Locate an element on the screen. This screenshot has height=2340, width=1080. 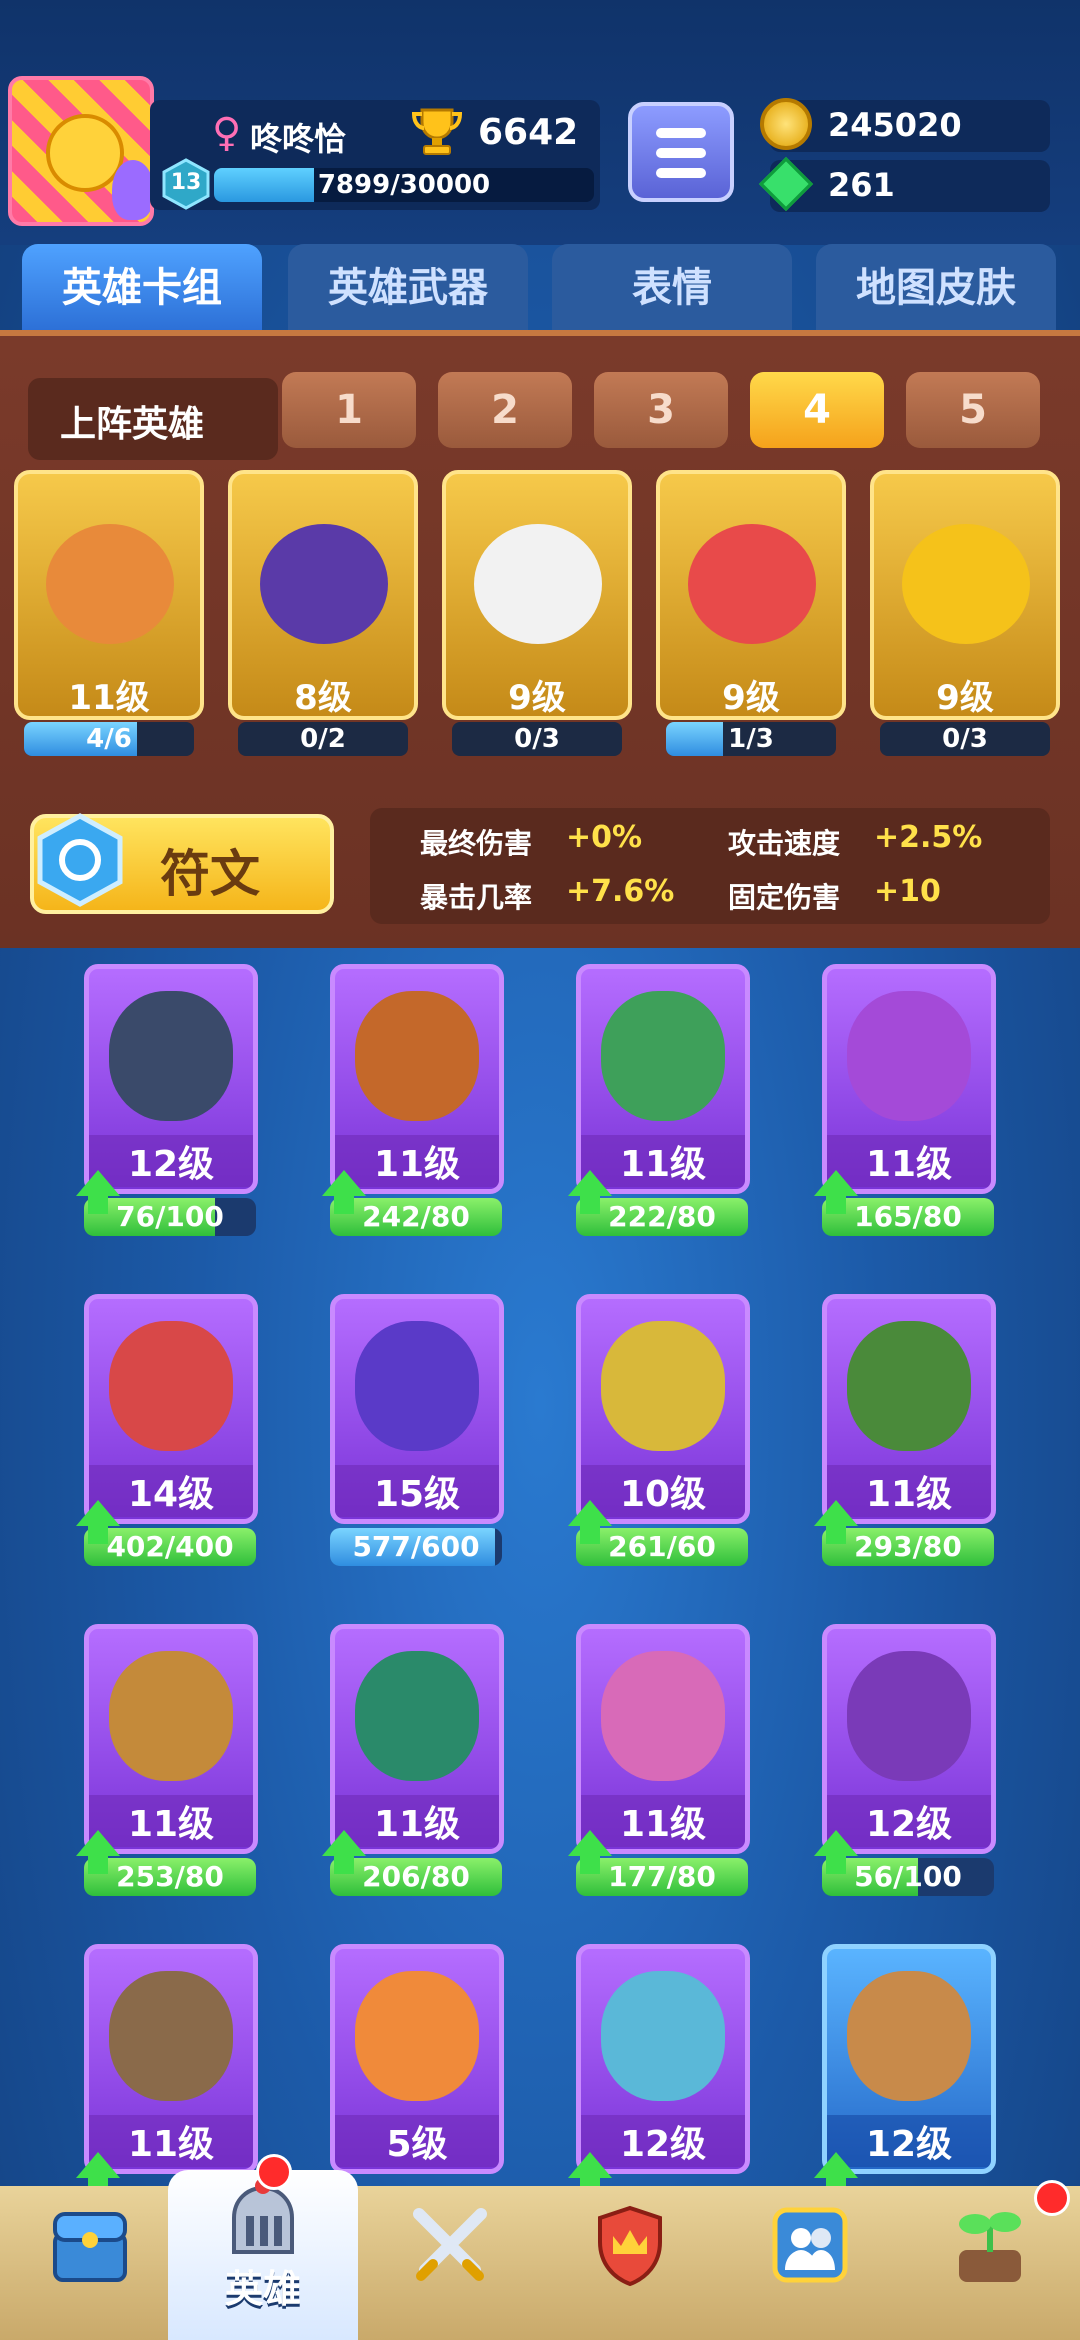
hero-level: 11级 is located at coordinates (109, 698).